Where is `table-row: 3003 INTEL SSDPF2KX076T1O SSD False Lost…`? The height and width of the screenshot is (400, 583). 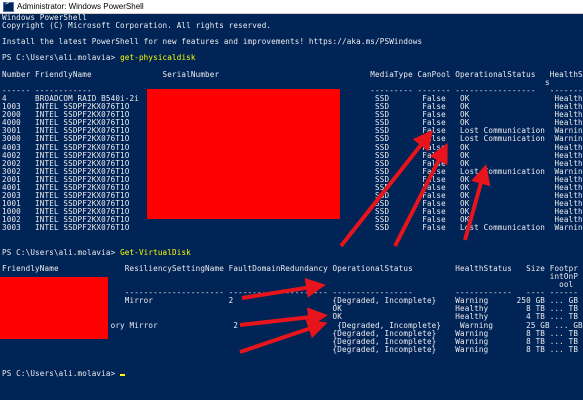 table-row: 3003 INTEL SSDPF2KX076T1O SSD False Lost… is located at coordinates (292, 228).